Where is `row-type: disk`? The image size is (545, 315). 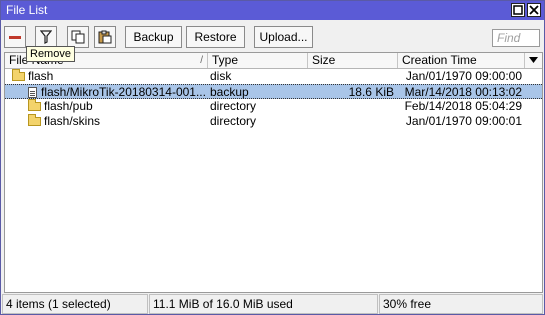
row-type: disk is located at coordinates (221, 76).